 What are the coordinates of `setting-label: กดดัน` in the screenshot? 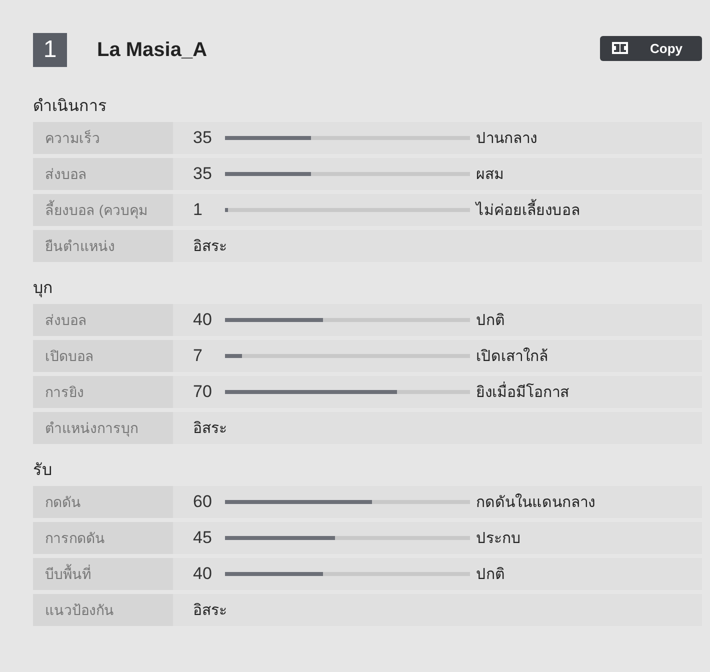 It's located at (103, 502).